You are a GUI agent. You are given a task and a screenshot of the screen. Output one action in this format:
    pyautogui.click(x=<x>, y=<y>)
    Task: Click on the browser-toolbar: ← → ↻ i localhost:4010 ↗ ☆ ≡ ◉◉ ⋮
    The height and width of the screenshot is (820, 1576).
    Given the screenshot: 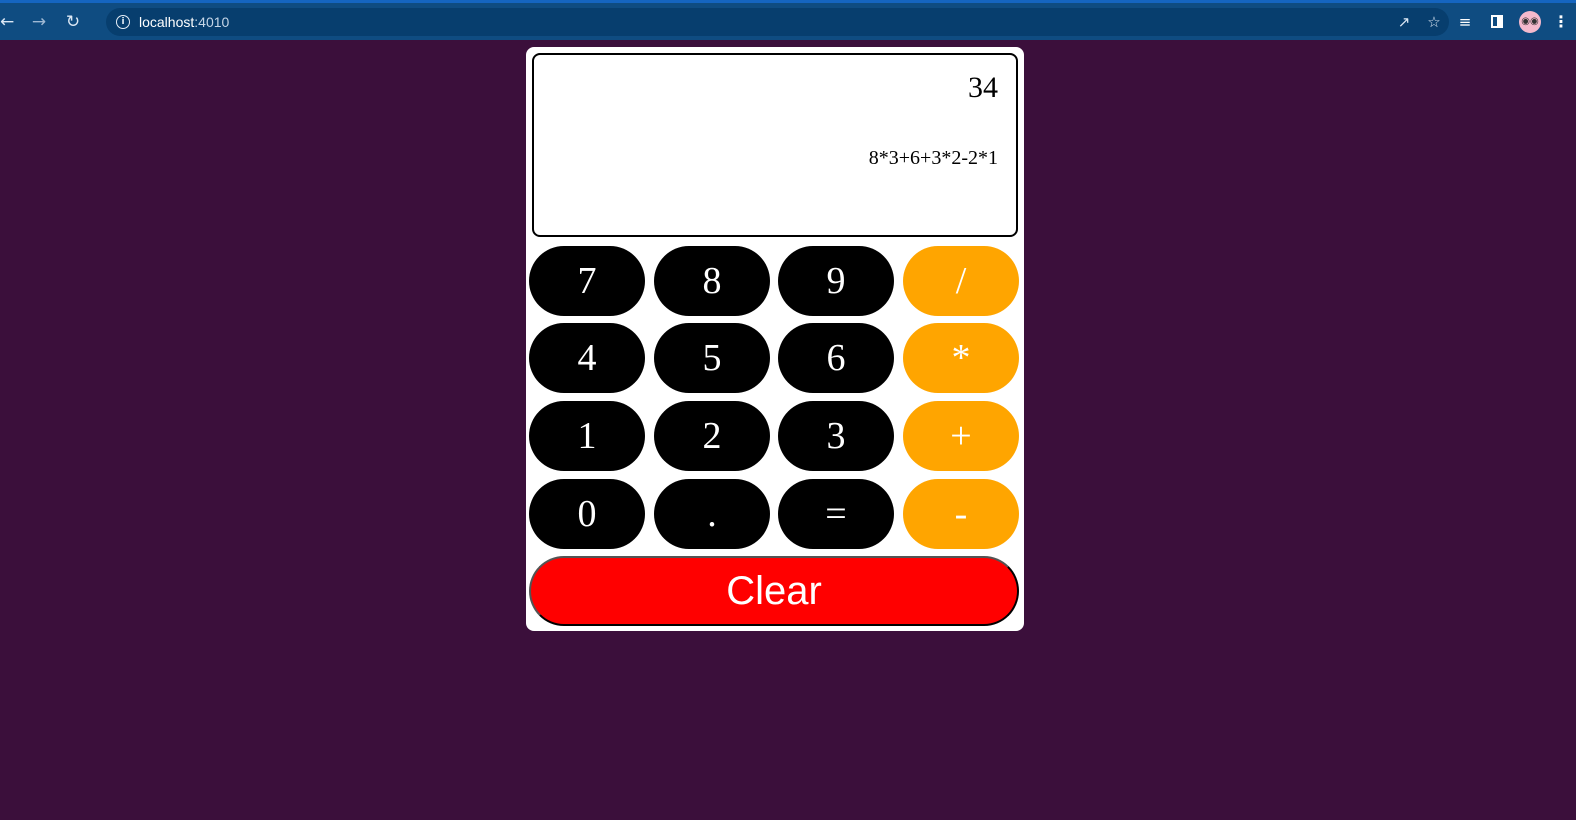 What is the action you would take?
    pyautogui.click(x=788, y=20)
    